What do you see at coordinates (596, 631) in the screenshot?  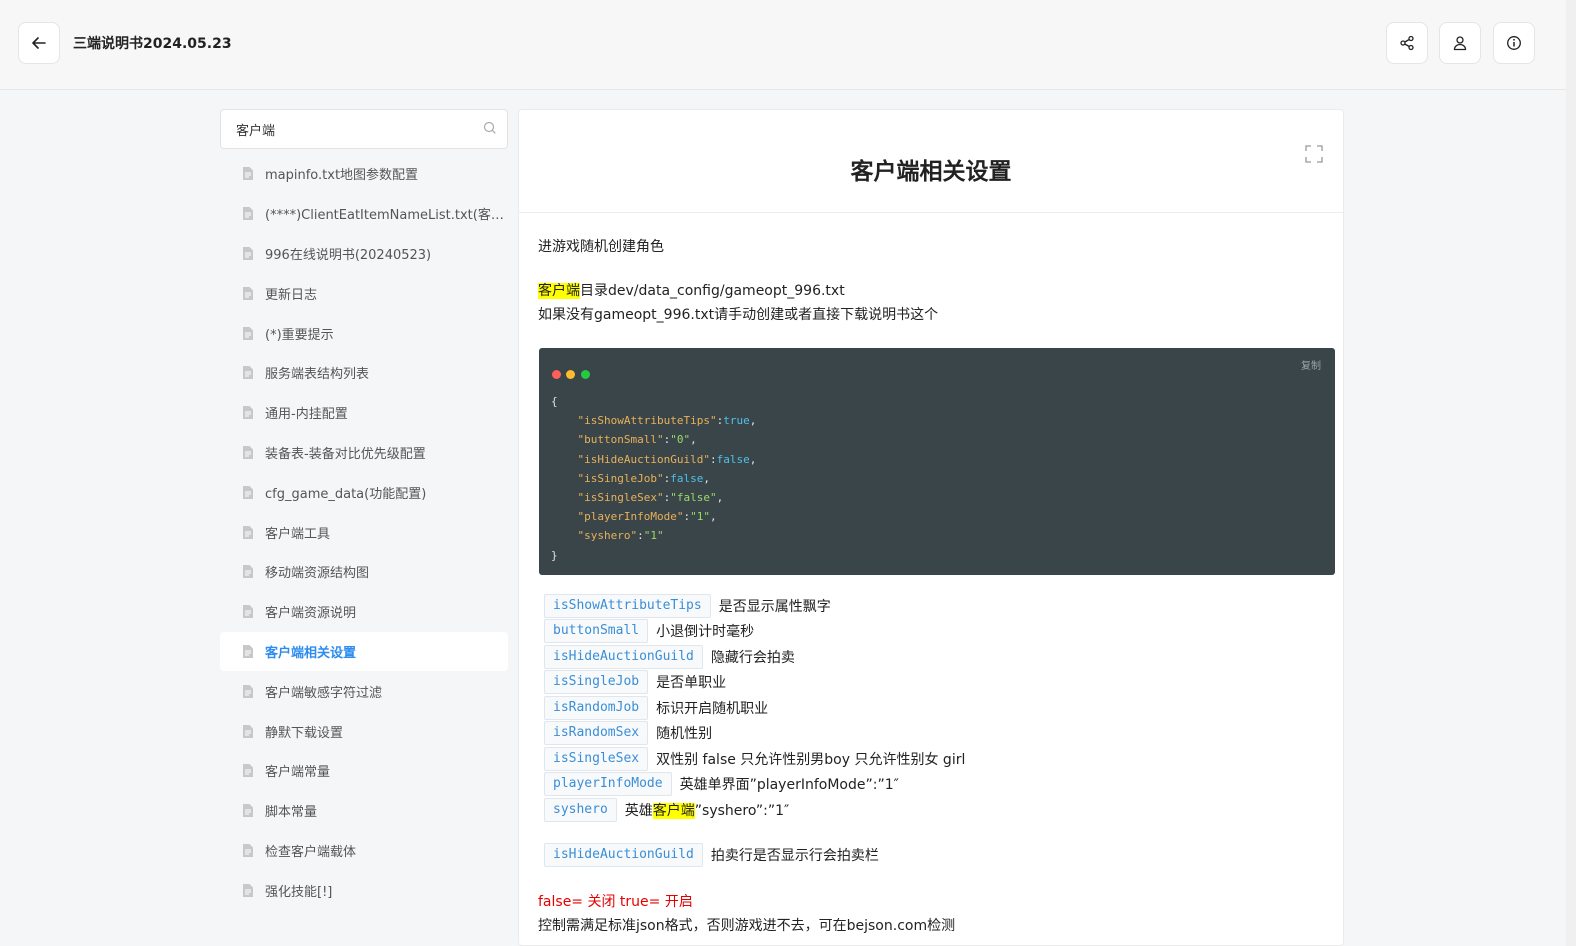 I see `param-name-code: buttonSmall` at bounding box center [596, 631].